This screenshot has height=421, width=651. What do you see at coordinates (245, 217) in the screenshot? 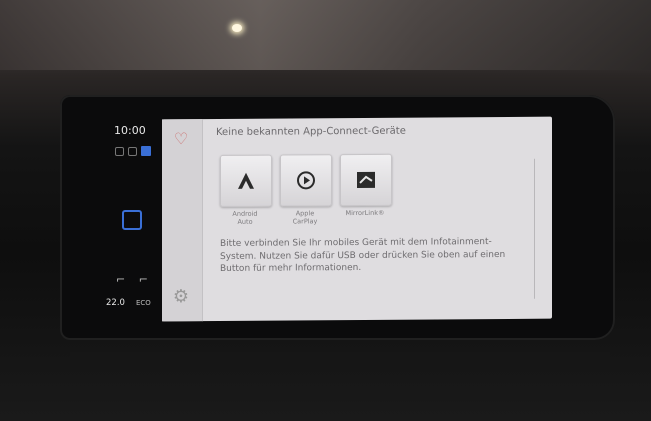
I see `app-label: Android Auto` at bounding box center [245, 217].